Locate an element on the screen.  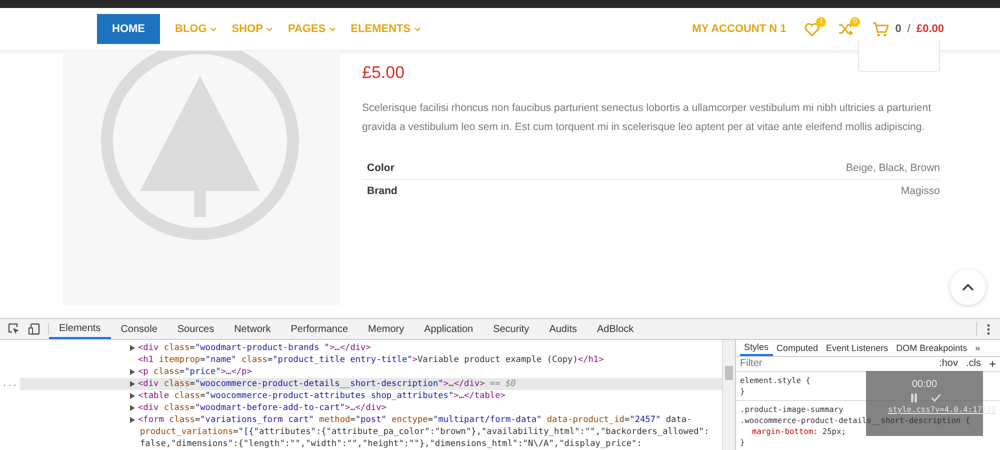
dom-node: <form class="variations_form cart" method="post" enctype="multipart/form-data" data-product_id="2457" data- is located at coordinates (371, 420).